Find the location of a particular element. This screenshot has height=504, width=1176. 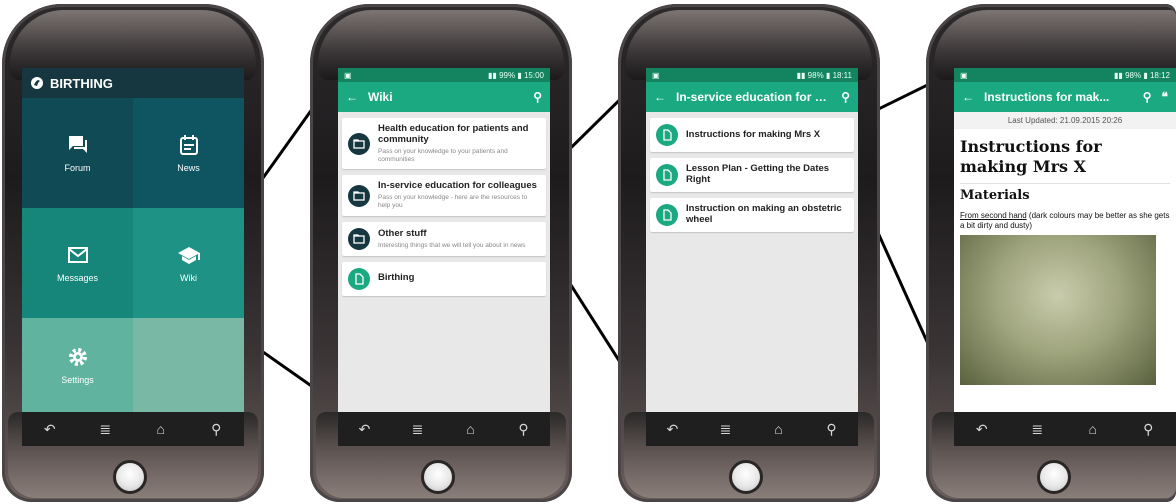

home-tile-grid: Forum News Messages Wiki Settings is located at coordinates (133, 255).